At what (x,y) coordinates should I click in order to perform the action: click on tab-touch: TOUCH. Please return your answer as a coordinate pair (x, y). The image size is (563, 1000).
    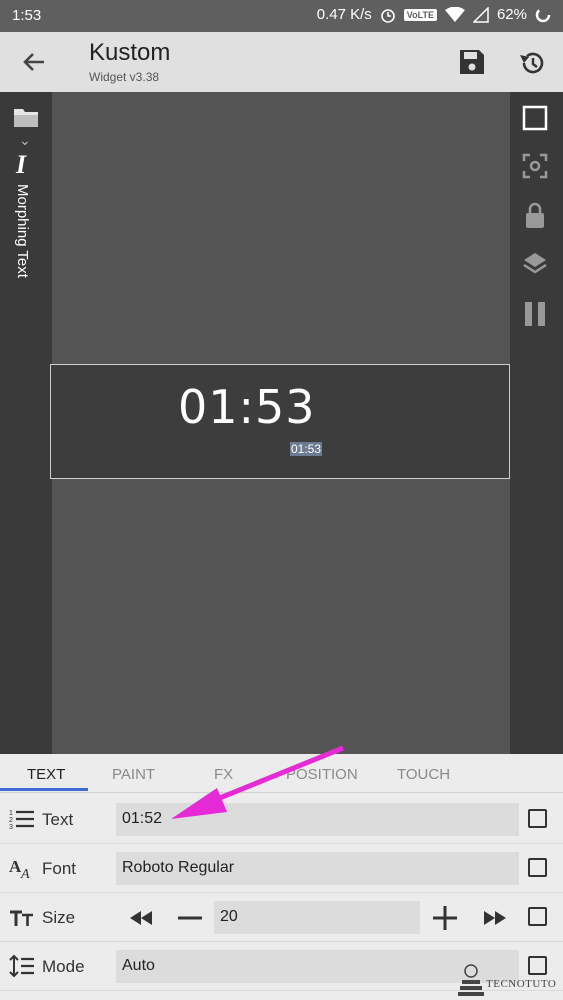
    Looking at the image, I should click on (423, 774).